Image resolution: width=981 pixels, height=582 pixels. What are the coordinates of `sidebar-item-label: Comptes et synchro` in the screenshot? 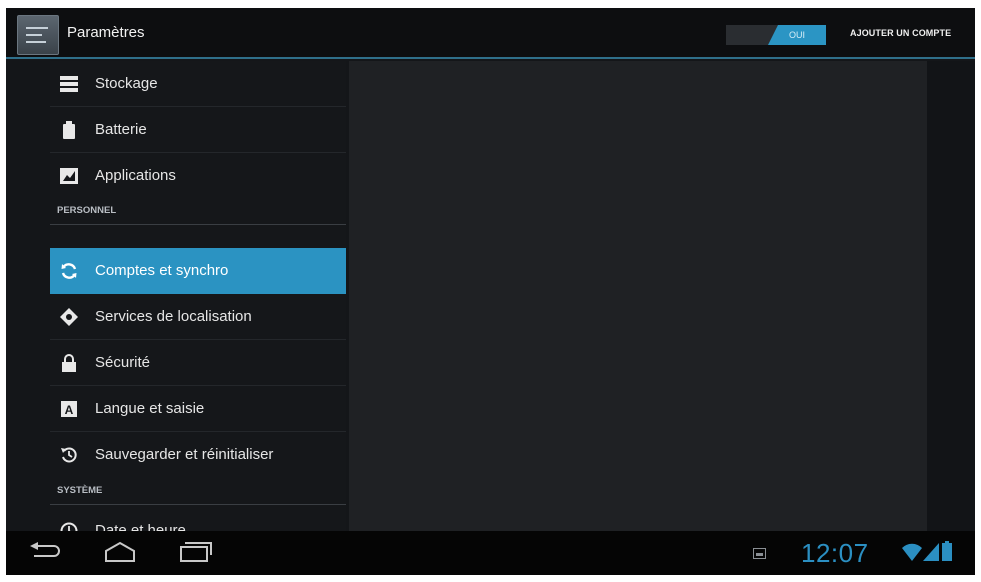 It's located at (162, 270).